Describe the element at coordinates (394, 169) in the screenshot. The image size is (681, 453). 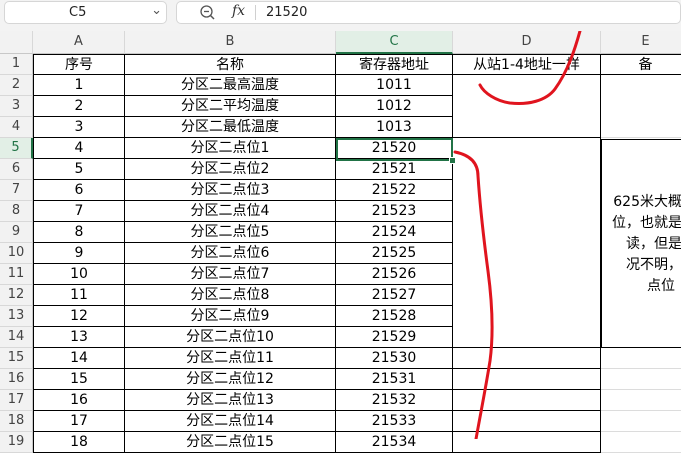
I see `cell-address: 21521` at that location.